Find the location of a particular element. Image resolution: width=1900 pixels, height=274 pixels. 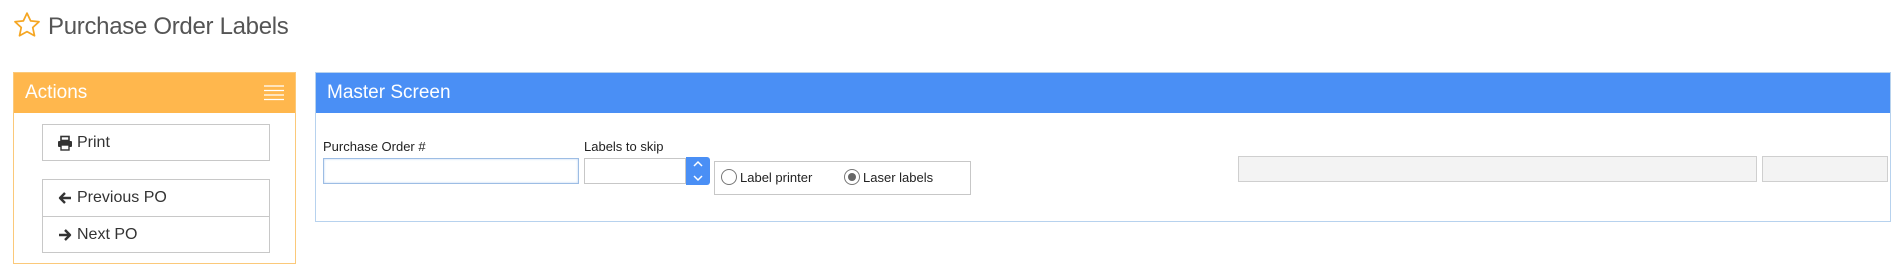

laser-labels-text: Laser labels is located at coordinates (898, 177).